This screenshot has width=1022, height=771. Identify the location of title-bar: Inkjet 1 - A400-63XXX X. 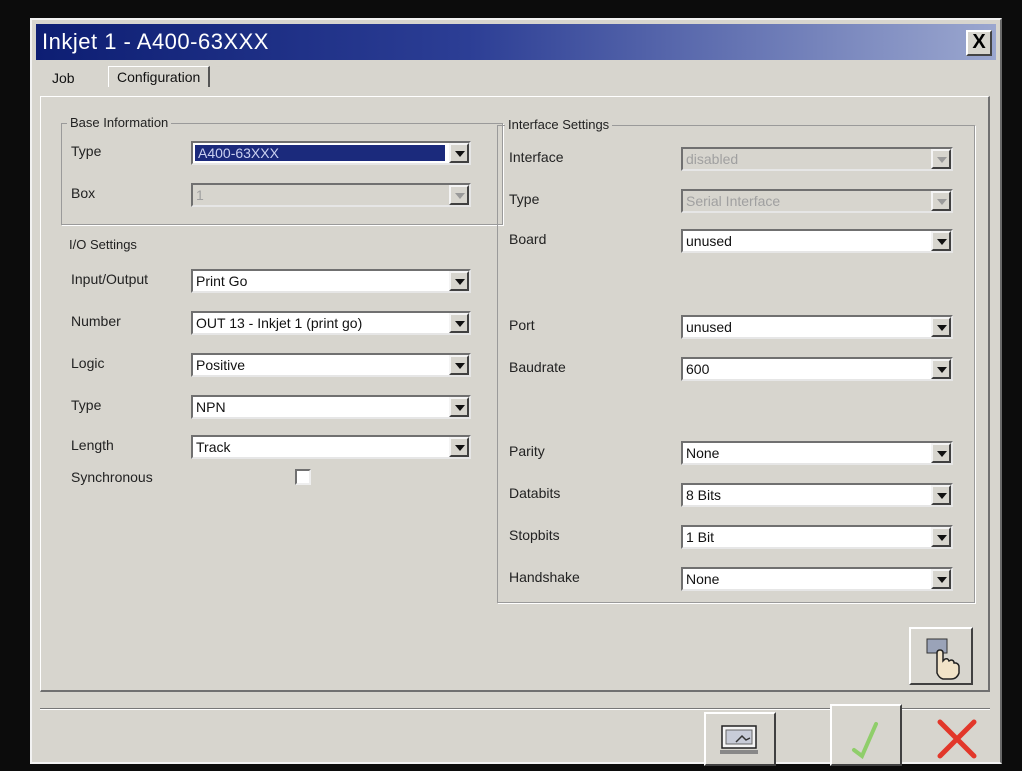
(516, 42).